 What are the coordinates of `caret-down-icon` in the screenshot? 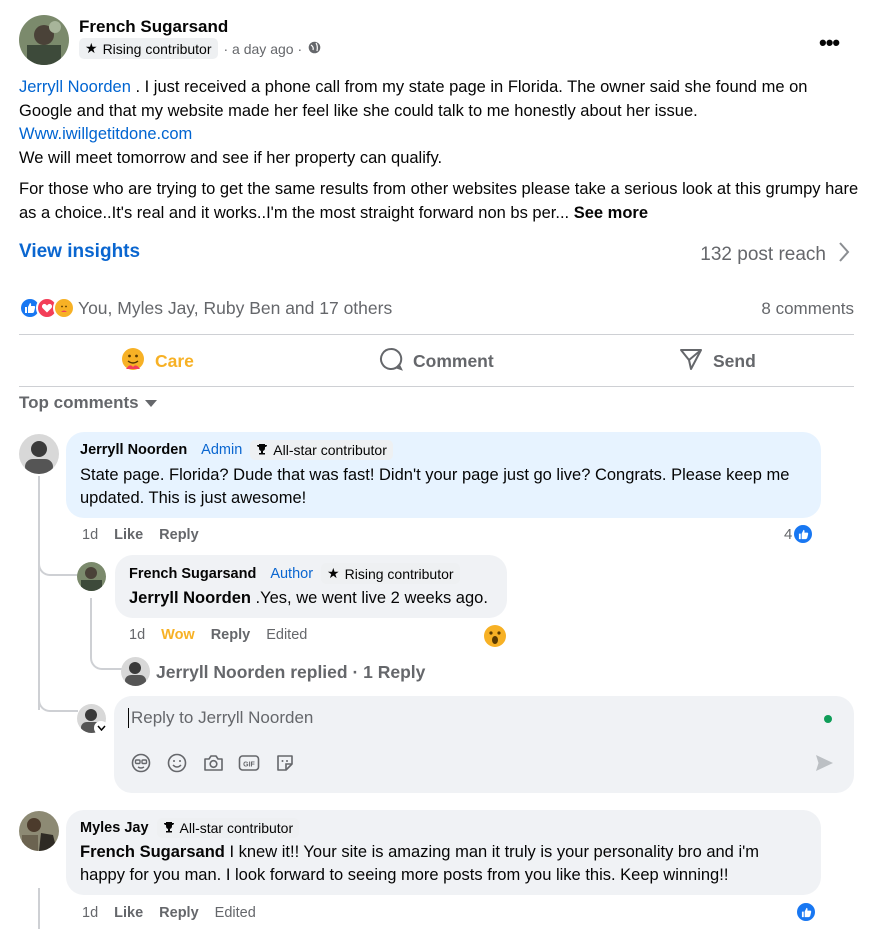 It's located at (150, 403).